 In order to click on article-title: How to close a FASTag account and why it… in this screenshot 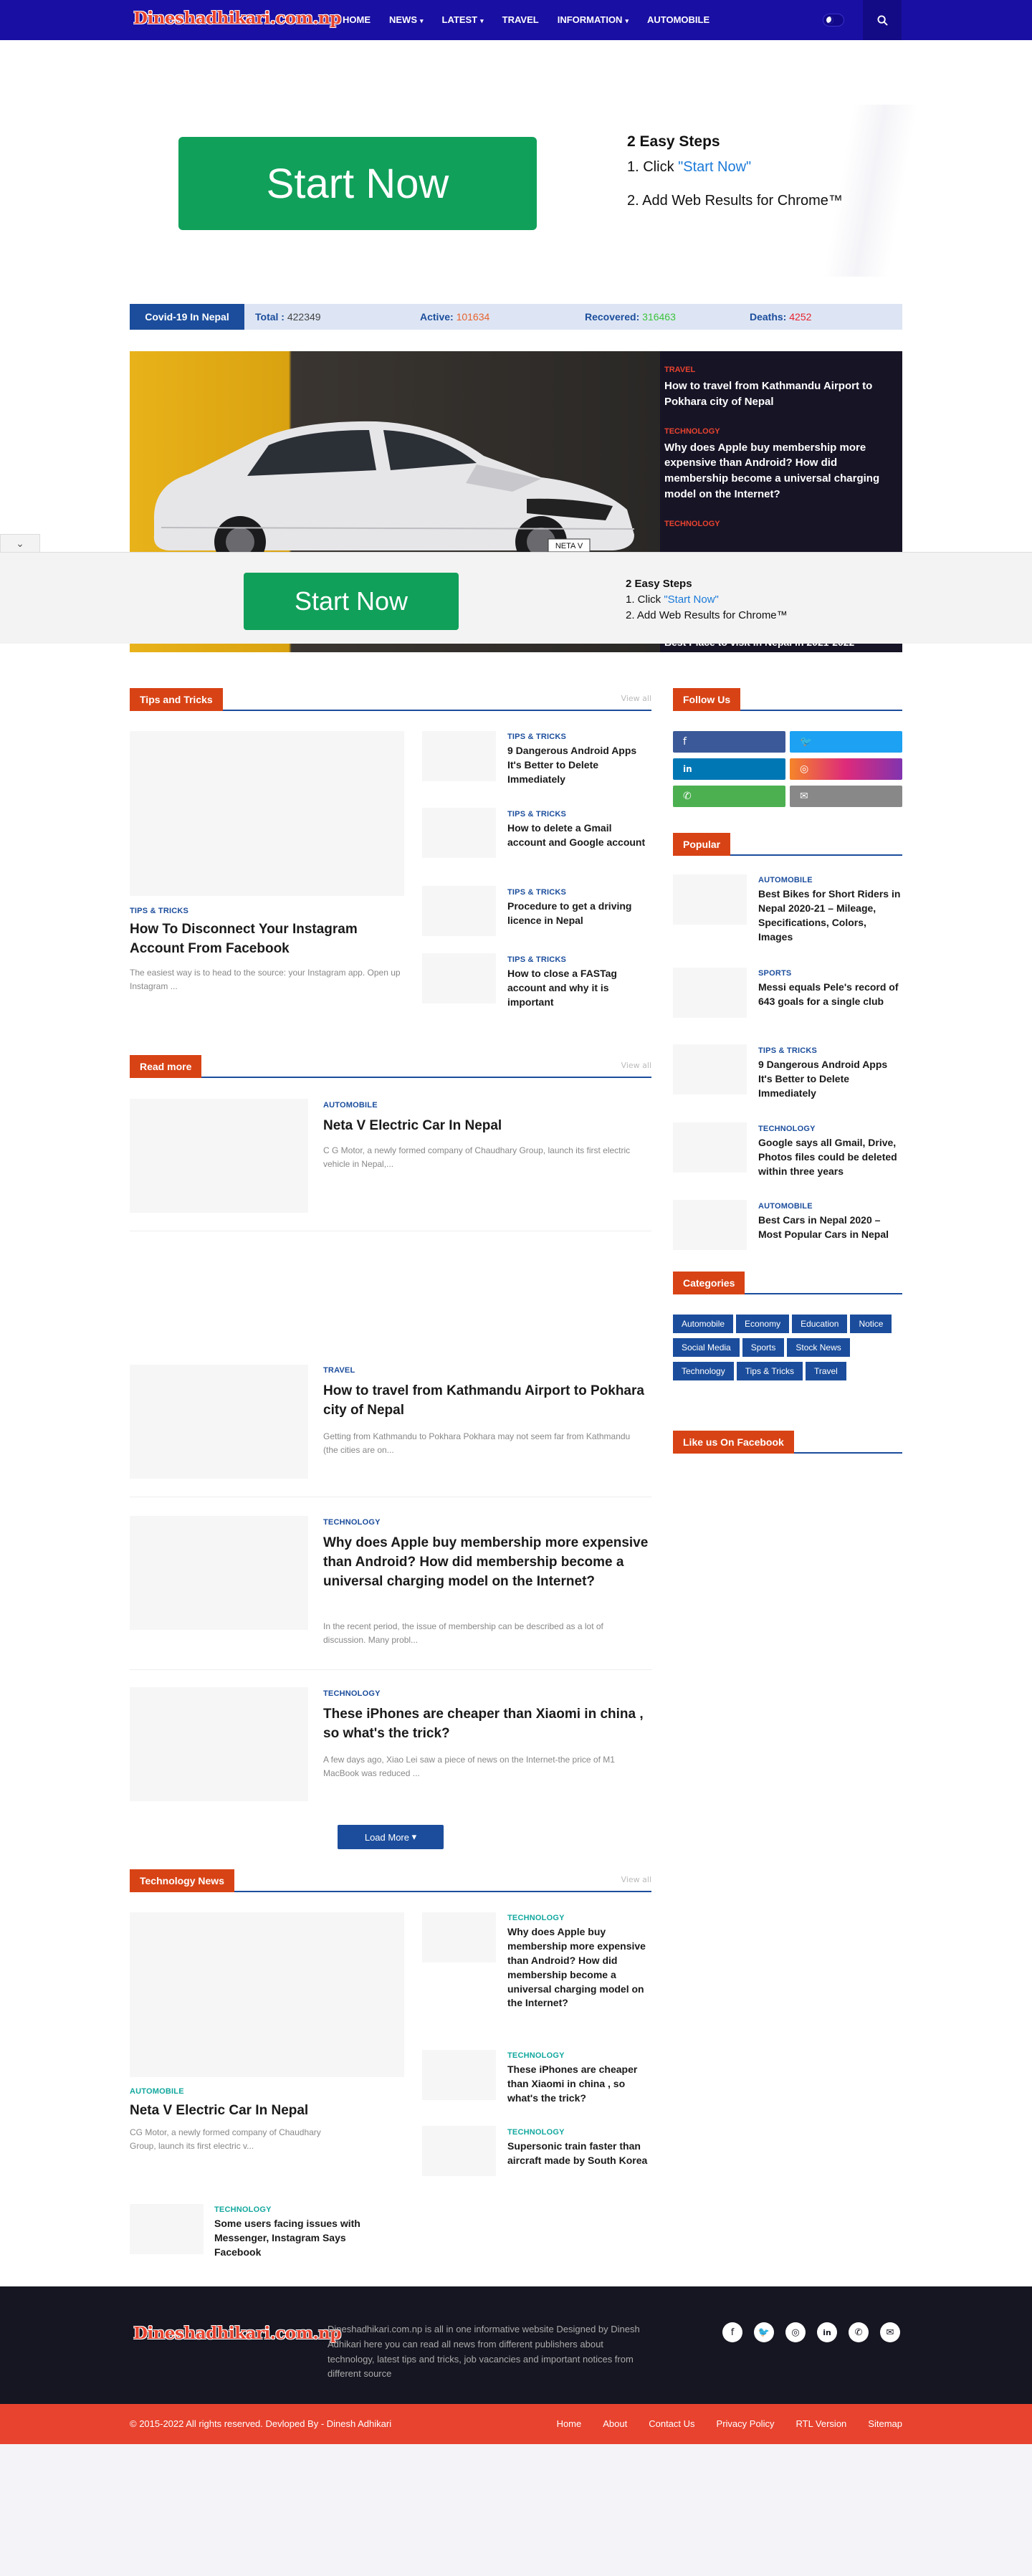, I will do `click(579, 988)`.